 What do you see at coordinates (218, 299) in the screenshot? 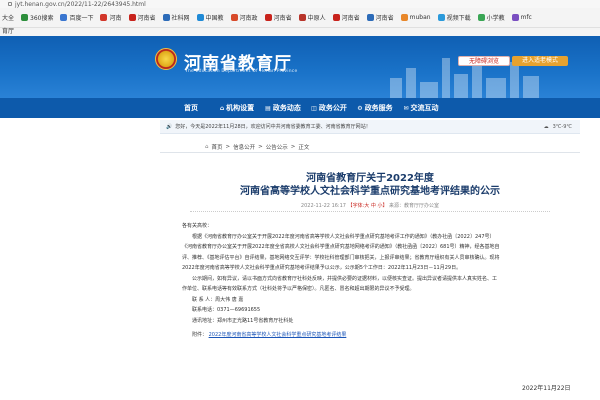
I see `contact-person: 联 系 人：周大伟 唐 嘉` at bounding box center [218, 299].